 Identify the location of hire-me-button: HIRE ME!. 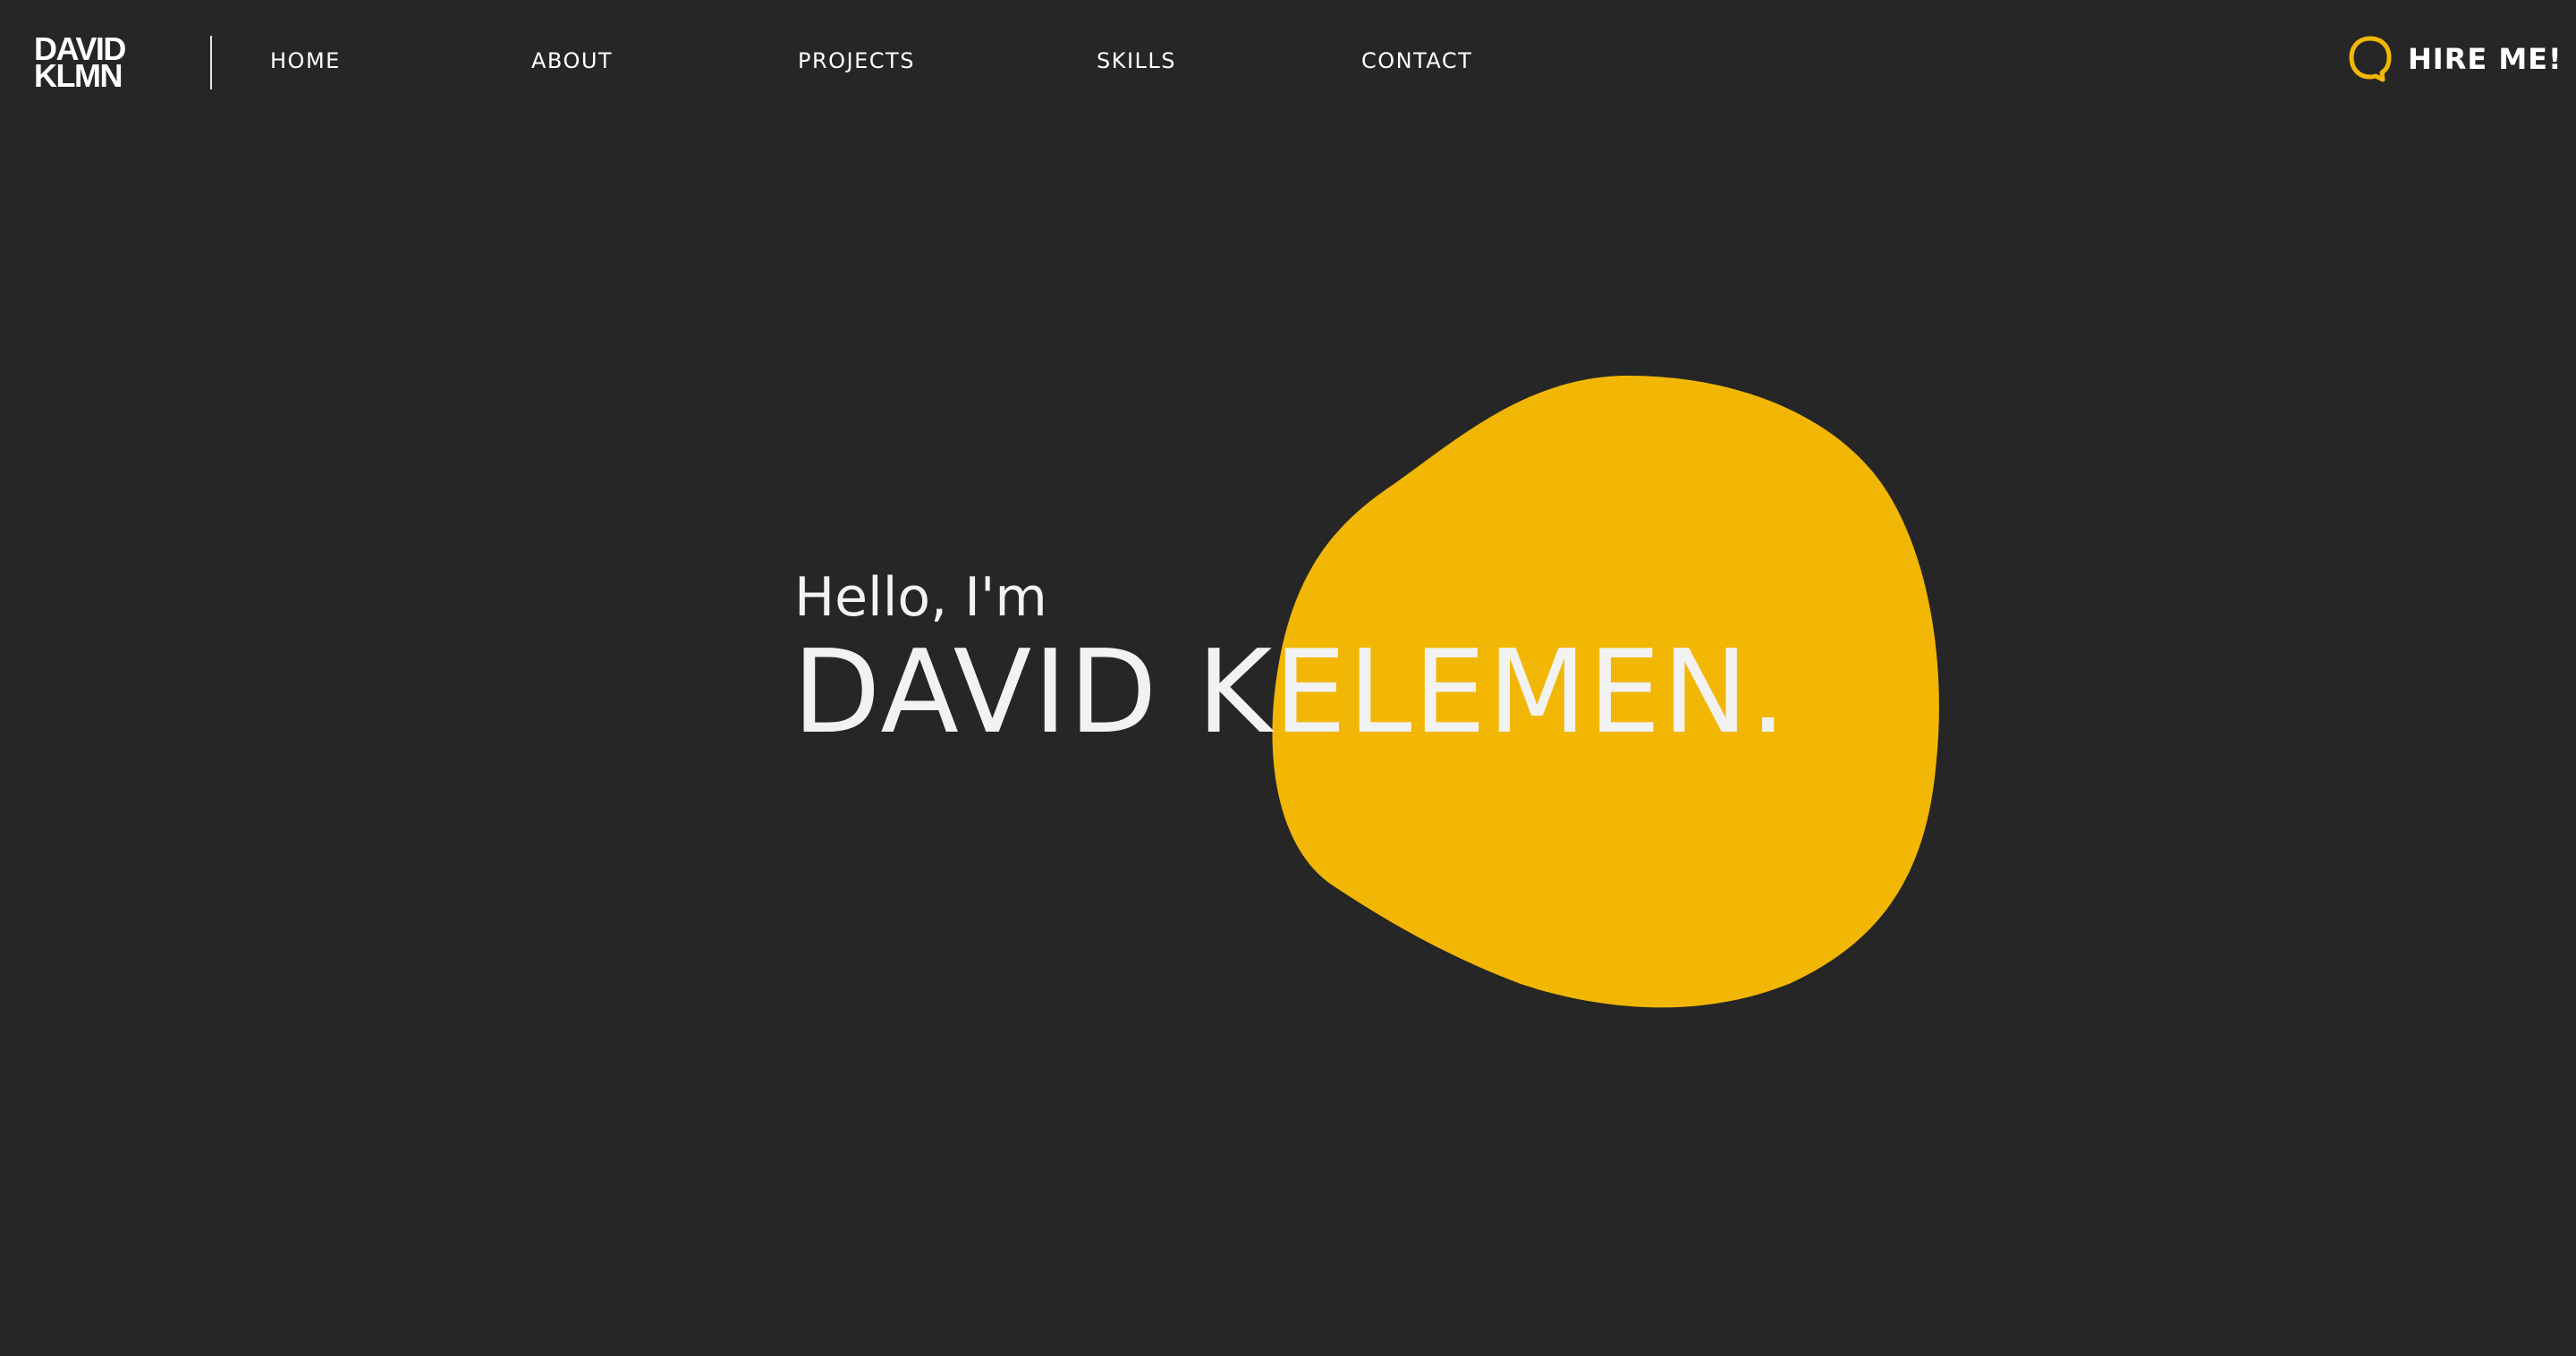
(2455, 59).